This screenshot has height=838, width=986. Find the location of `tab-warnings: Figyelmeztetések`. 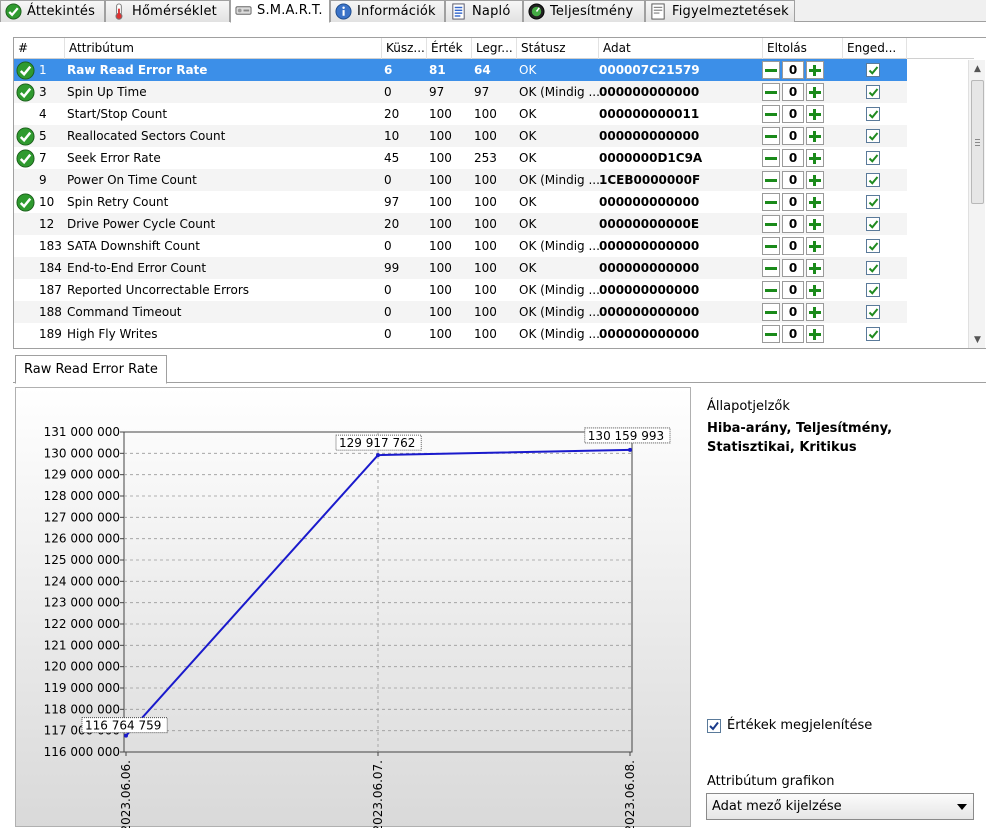

tab-warnings: Figyelmeztetések is located at coordinates (720, 11).